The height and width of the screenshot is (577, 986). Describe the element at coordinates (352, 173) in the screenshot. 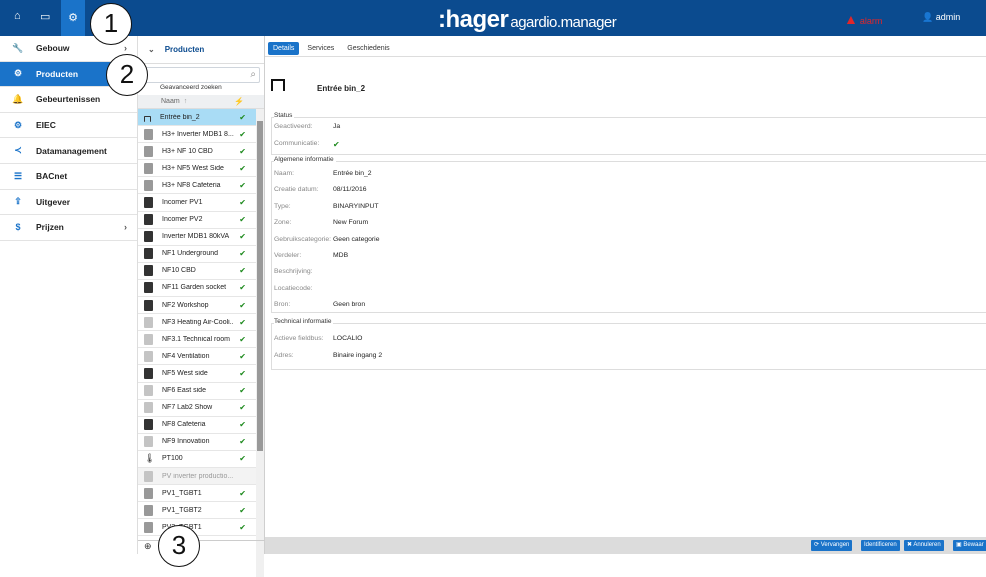

I see `property-value: Entrée bin_2` at that location.